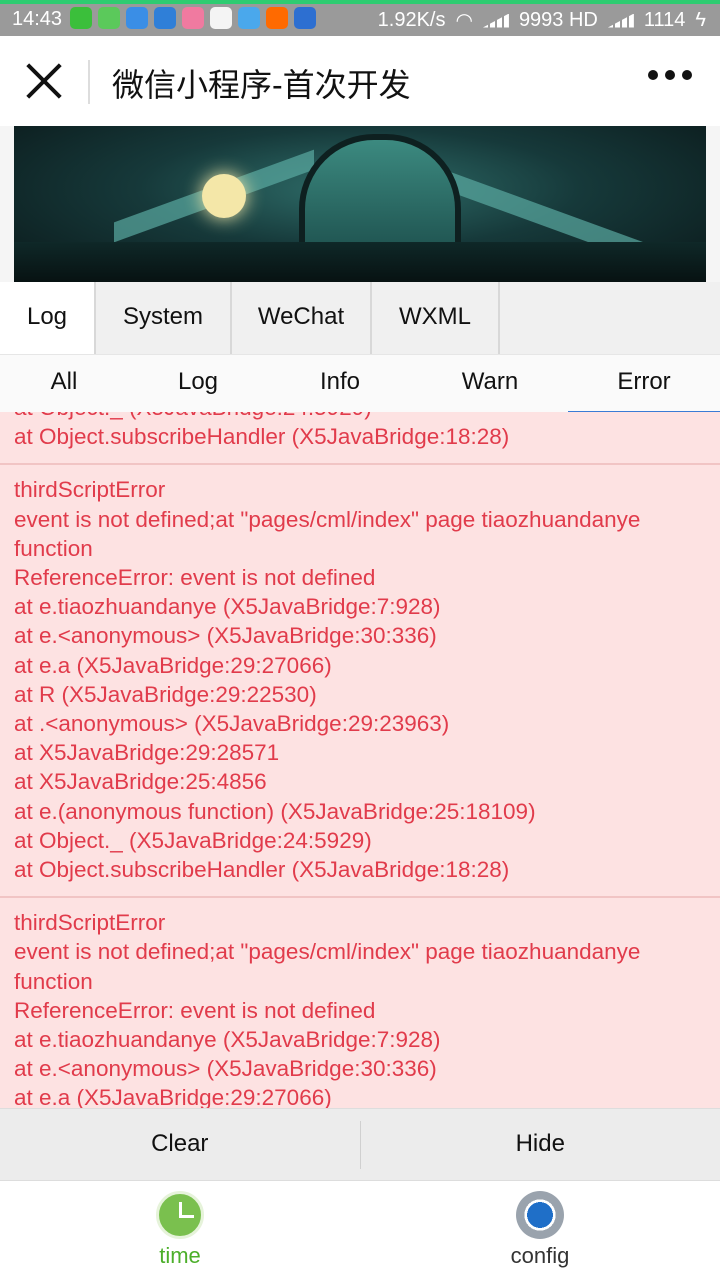 This screenshot has height=1281, width=720. I want to click on status-indicator-line, so click(360, 2).